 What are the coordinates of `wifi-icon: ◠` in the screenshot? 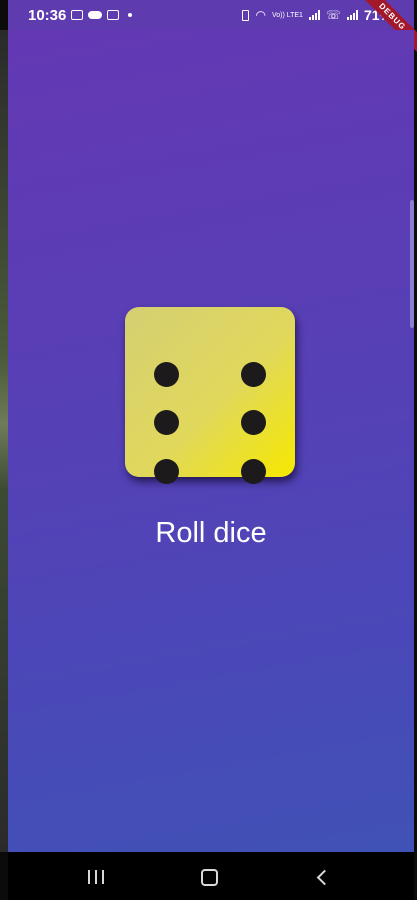 It's located at (260, 15).